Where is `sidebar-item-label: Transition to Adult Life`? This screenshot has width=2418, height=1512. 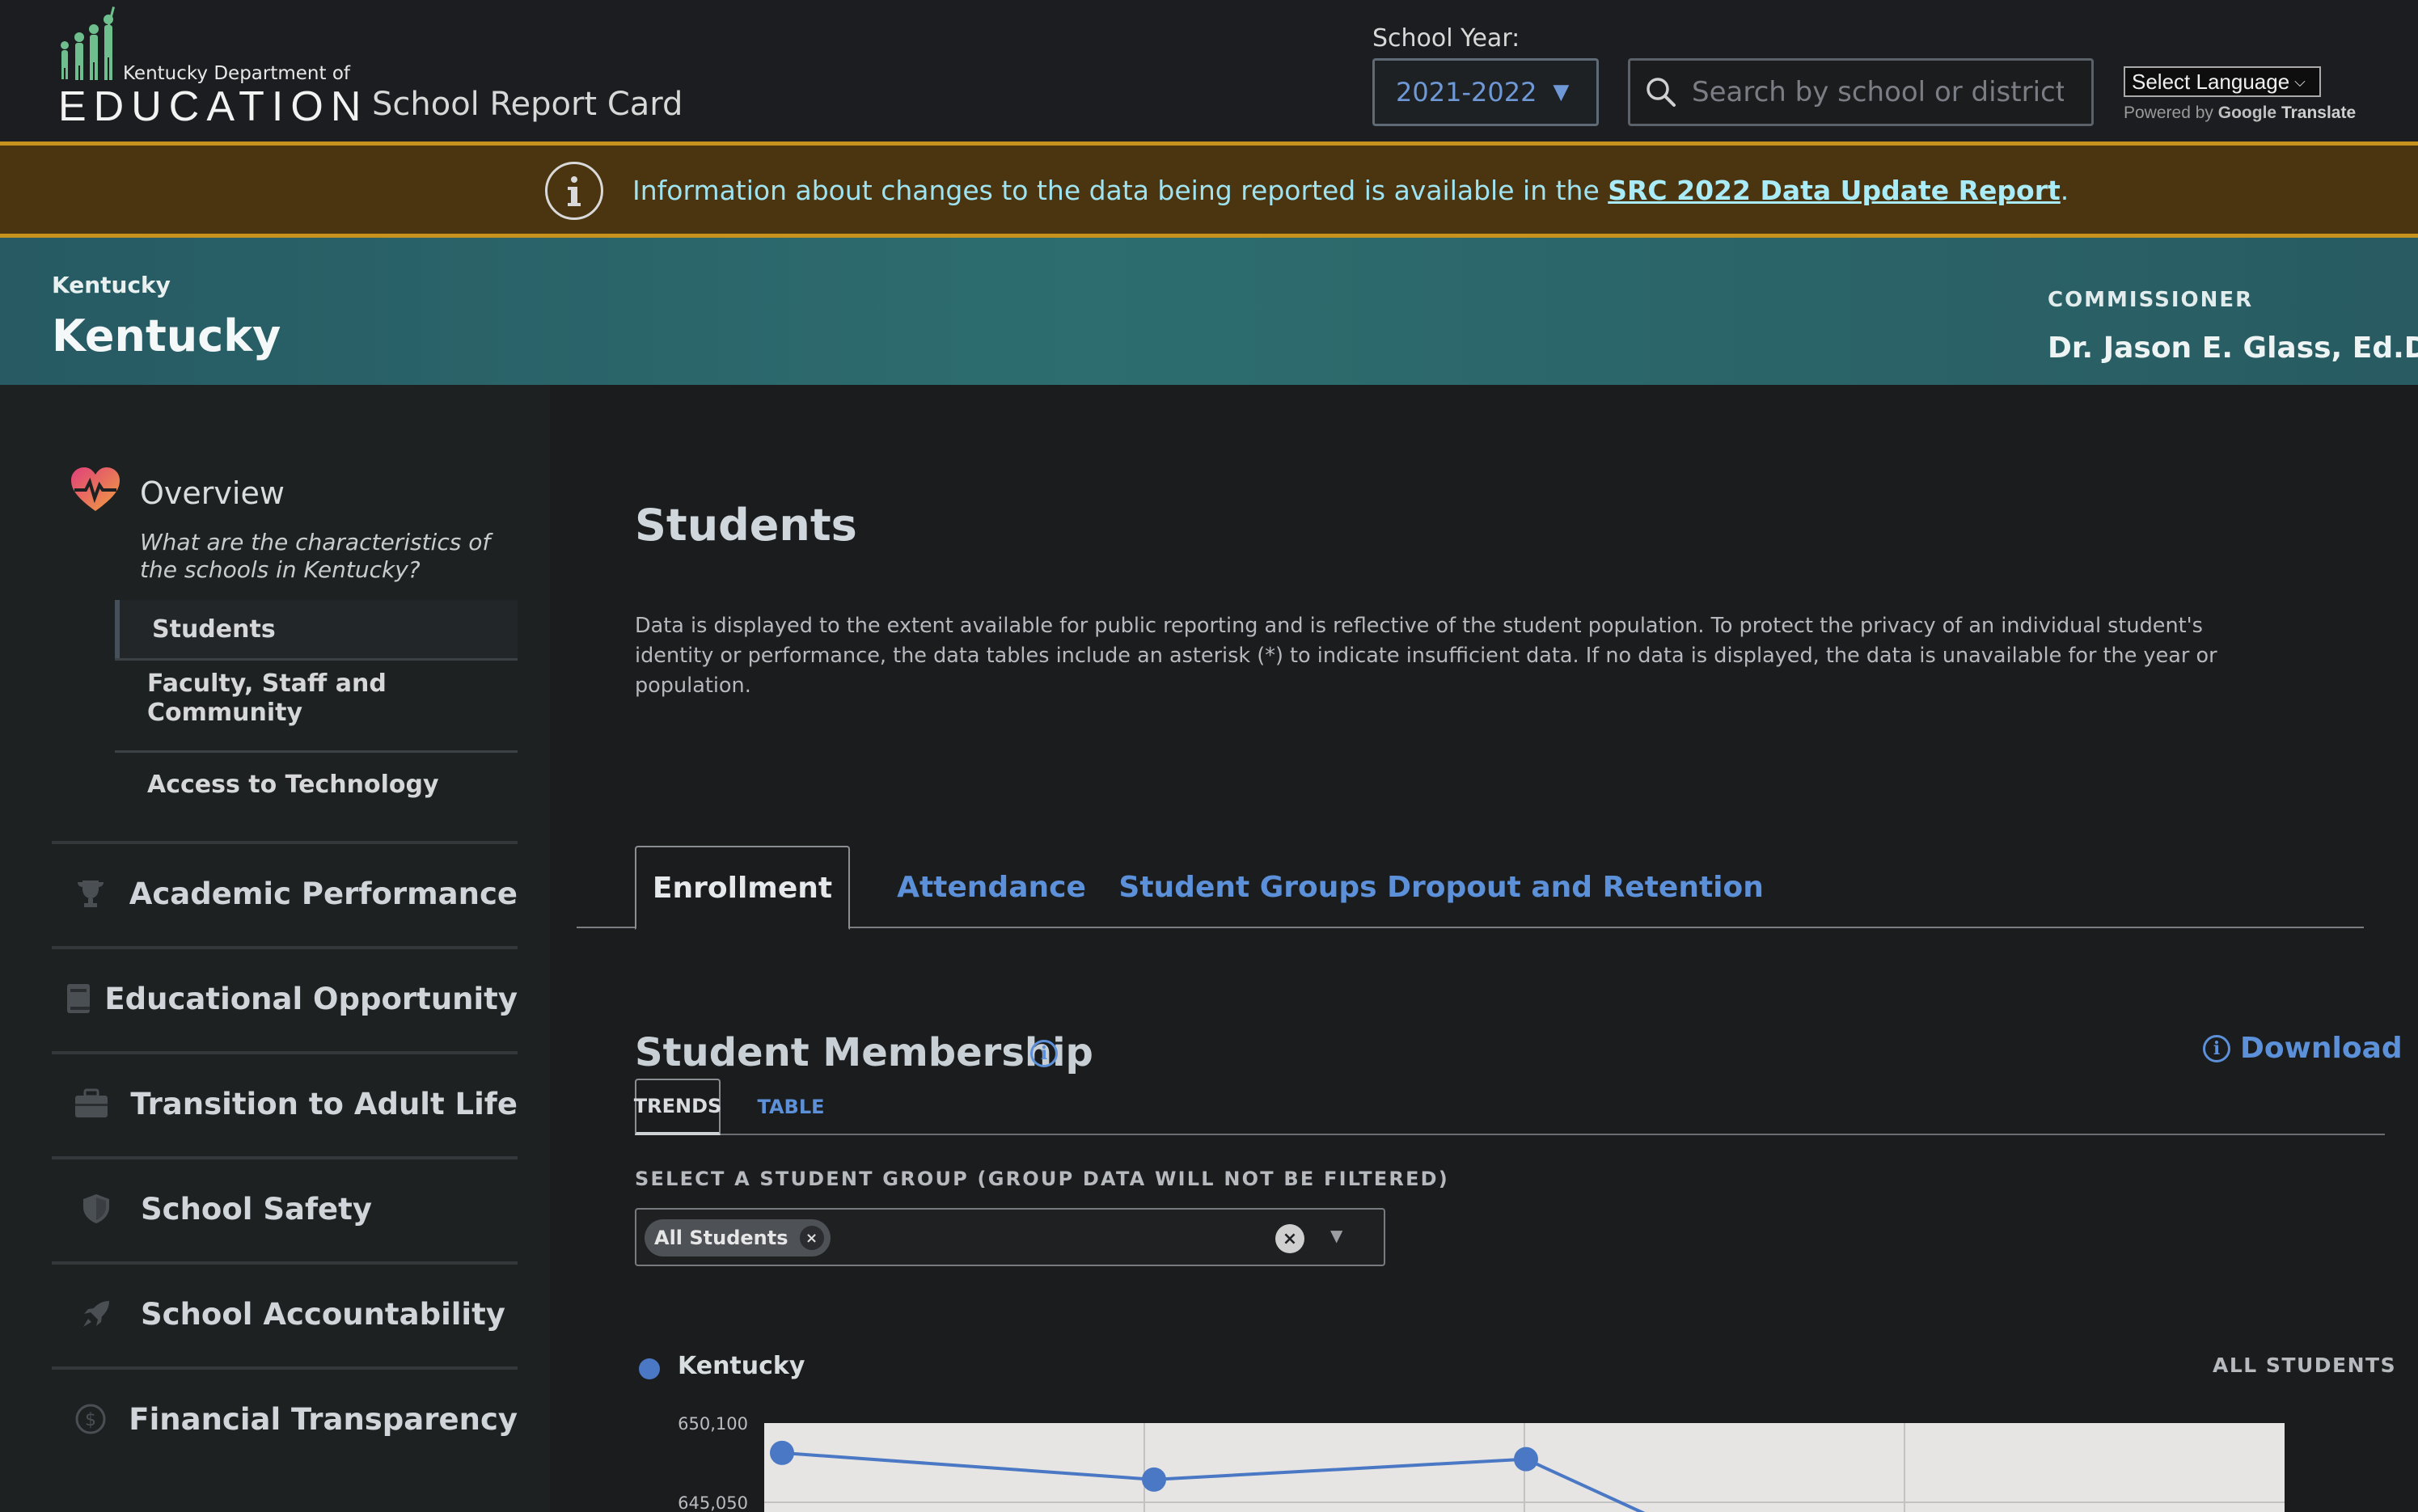
sidebar-item-label: Transition to Adult Life is located at coordinates (324, 1103).